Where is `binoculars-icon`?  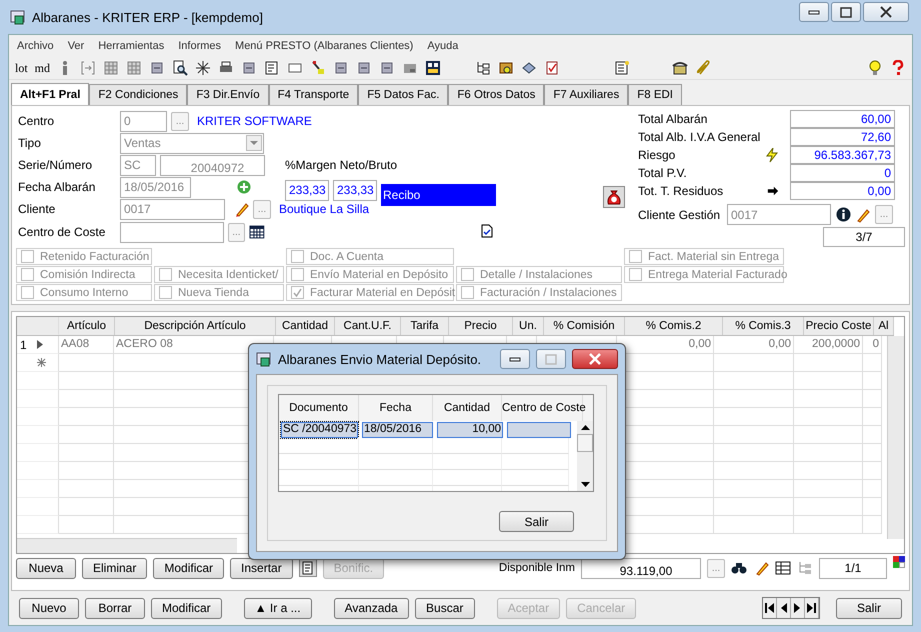
binoculars-icon is located at coordinates (740, 568).